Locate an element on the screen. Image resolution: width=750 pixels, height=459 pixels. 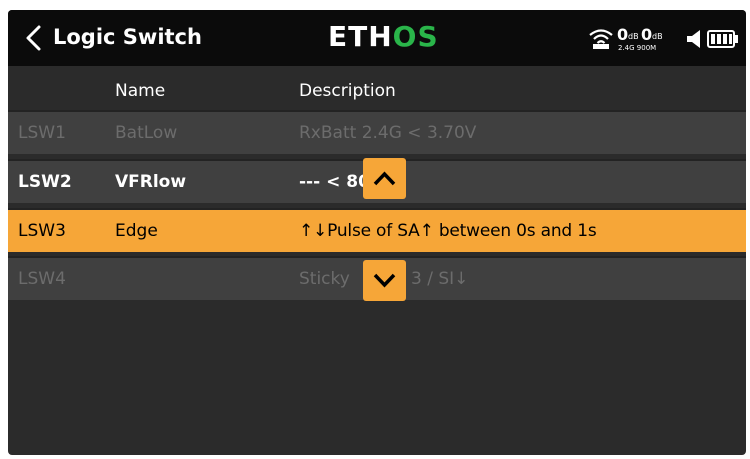
back-button is located at coordinates (35, 38).